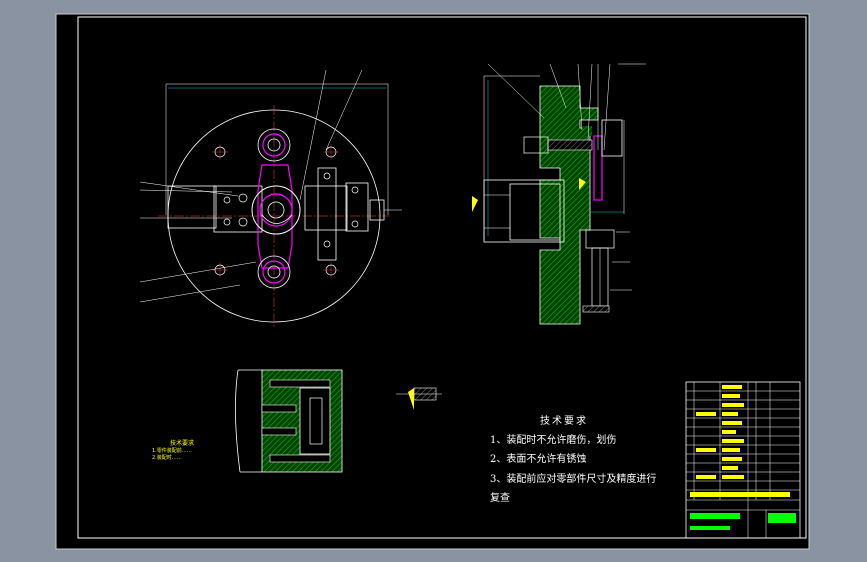  Describe the element at coordinates (573, 479) in the screenshot. I see `tech-requirement-3: 3、装配前应对零部件尺寸及精度进行` at that location.